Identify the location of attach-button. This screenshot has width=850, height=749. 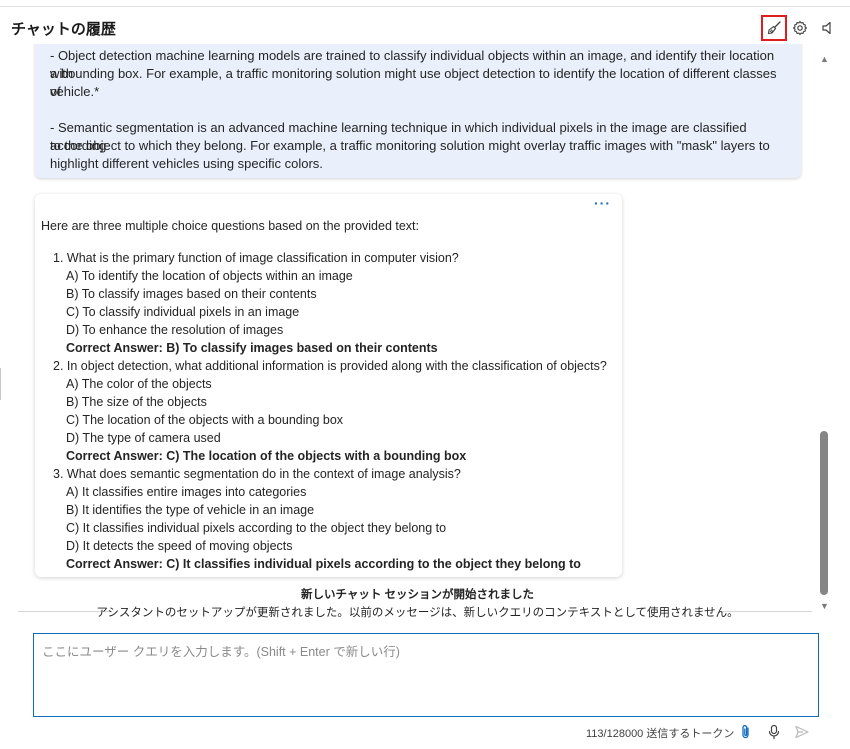
(746, 732).